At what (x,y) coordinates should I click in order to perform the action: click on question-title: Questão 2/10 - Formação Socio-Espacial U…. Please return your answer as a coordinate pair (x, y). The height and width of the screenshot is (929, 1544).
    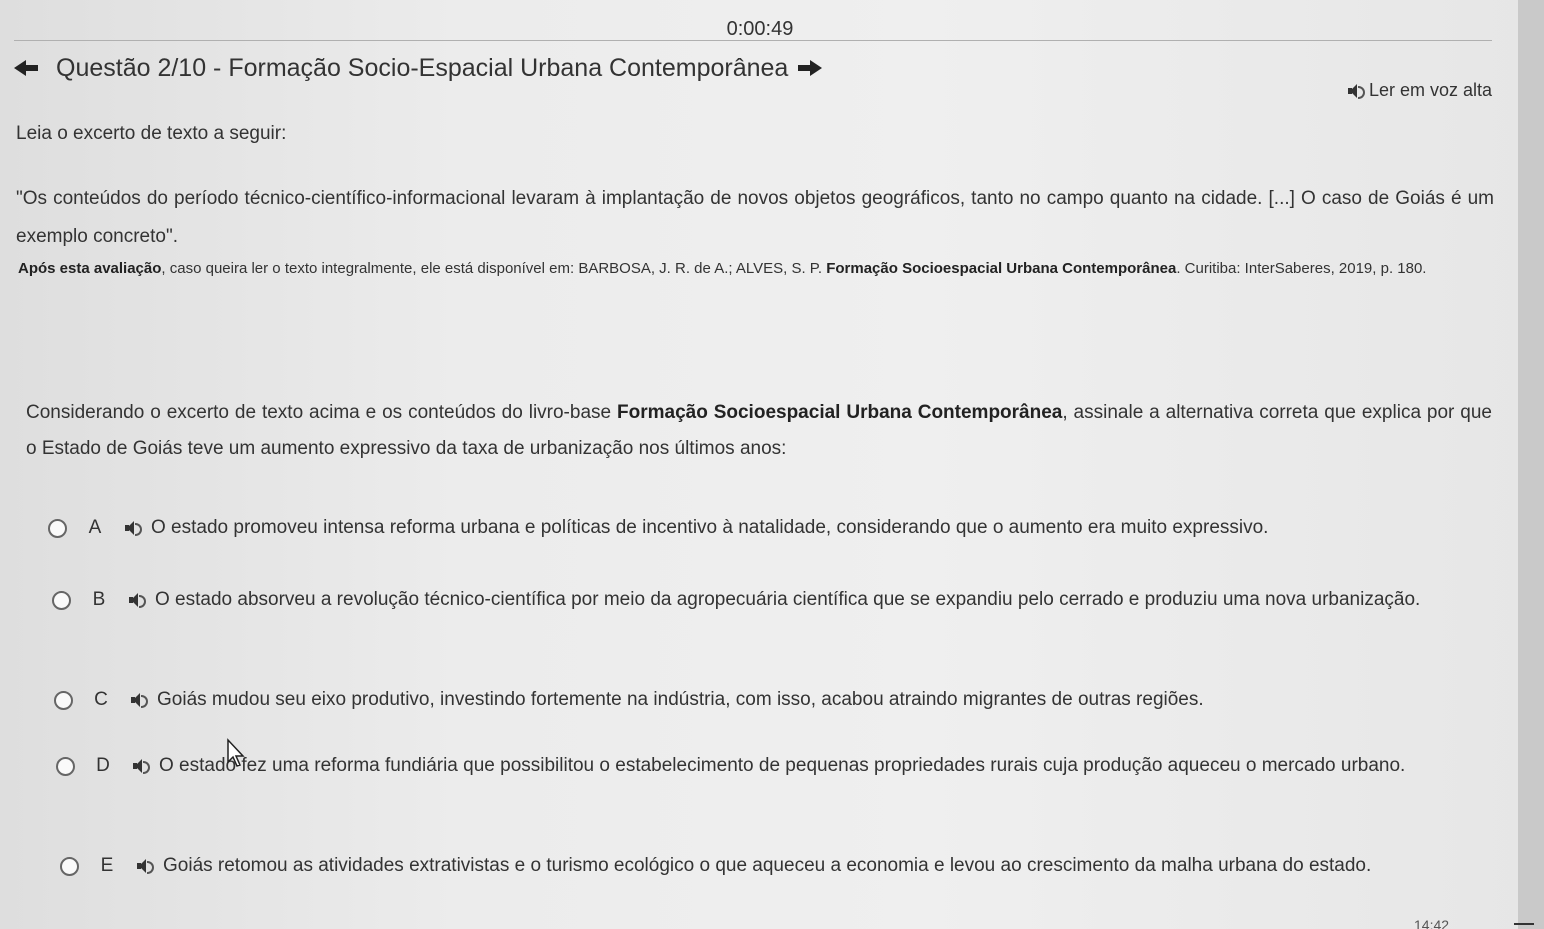
    Looking at the image, I should click on (422, 67).